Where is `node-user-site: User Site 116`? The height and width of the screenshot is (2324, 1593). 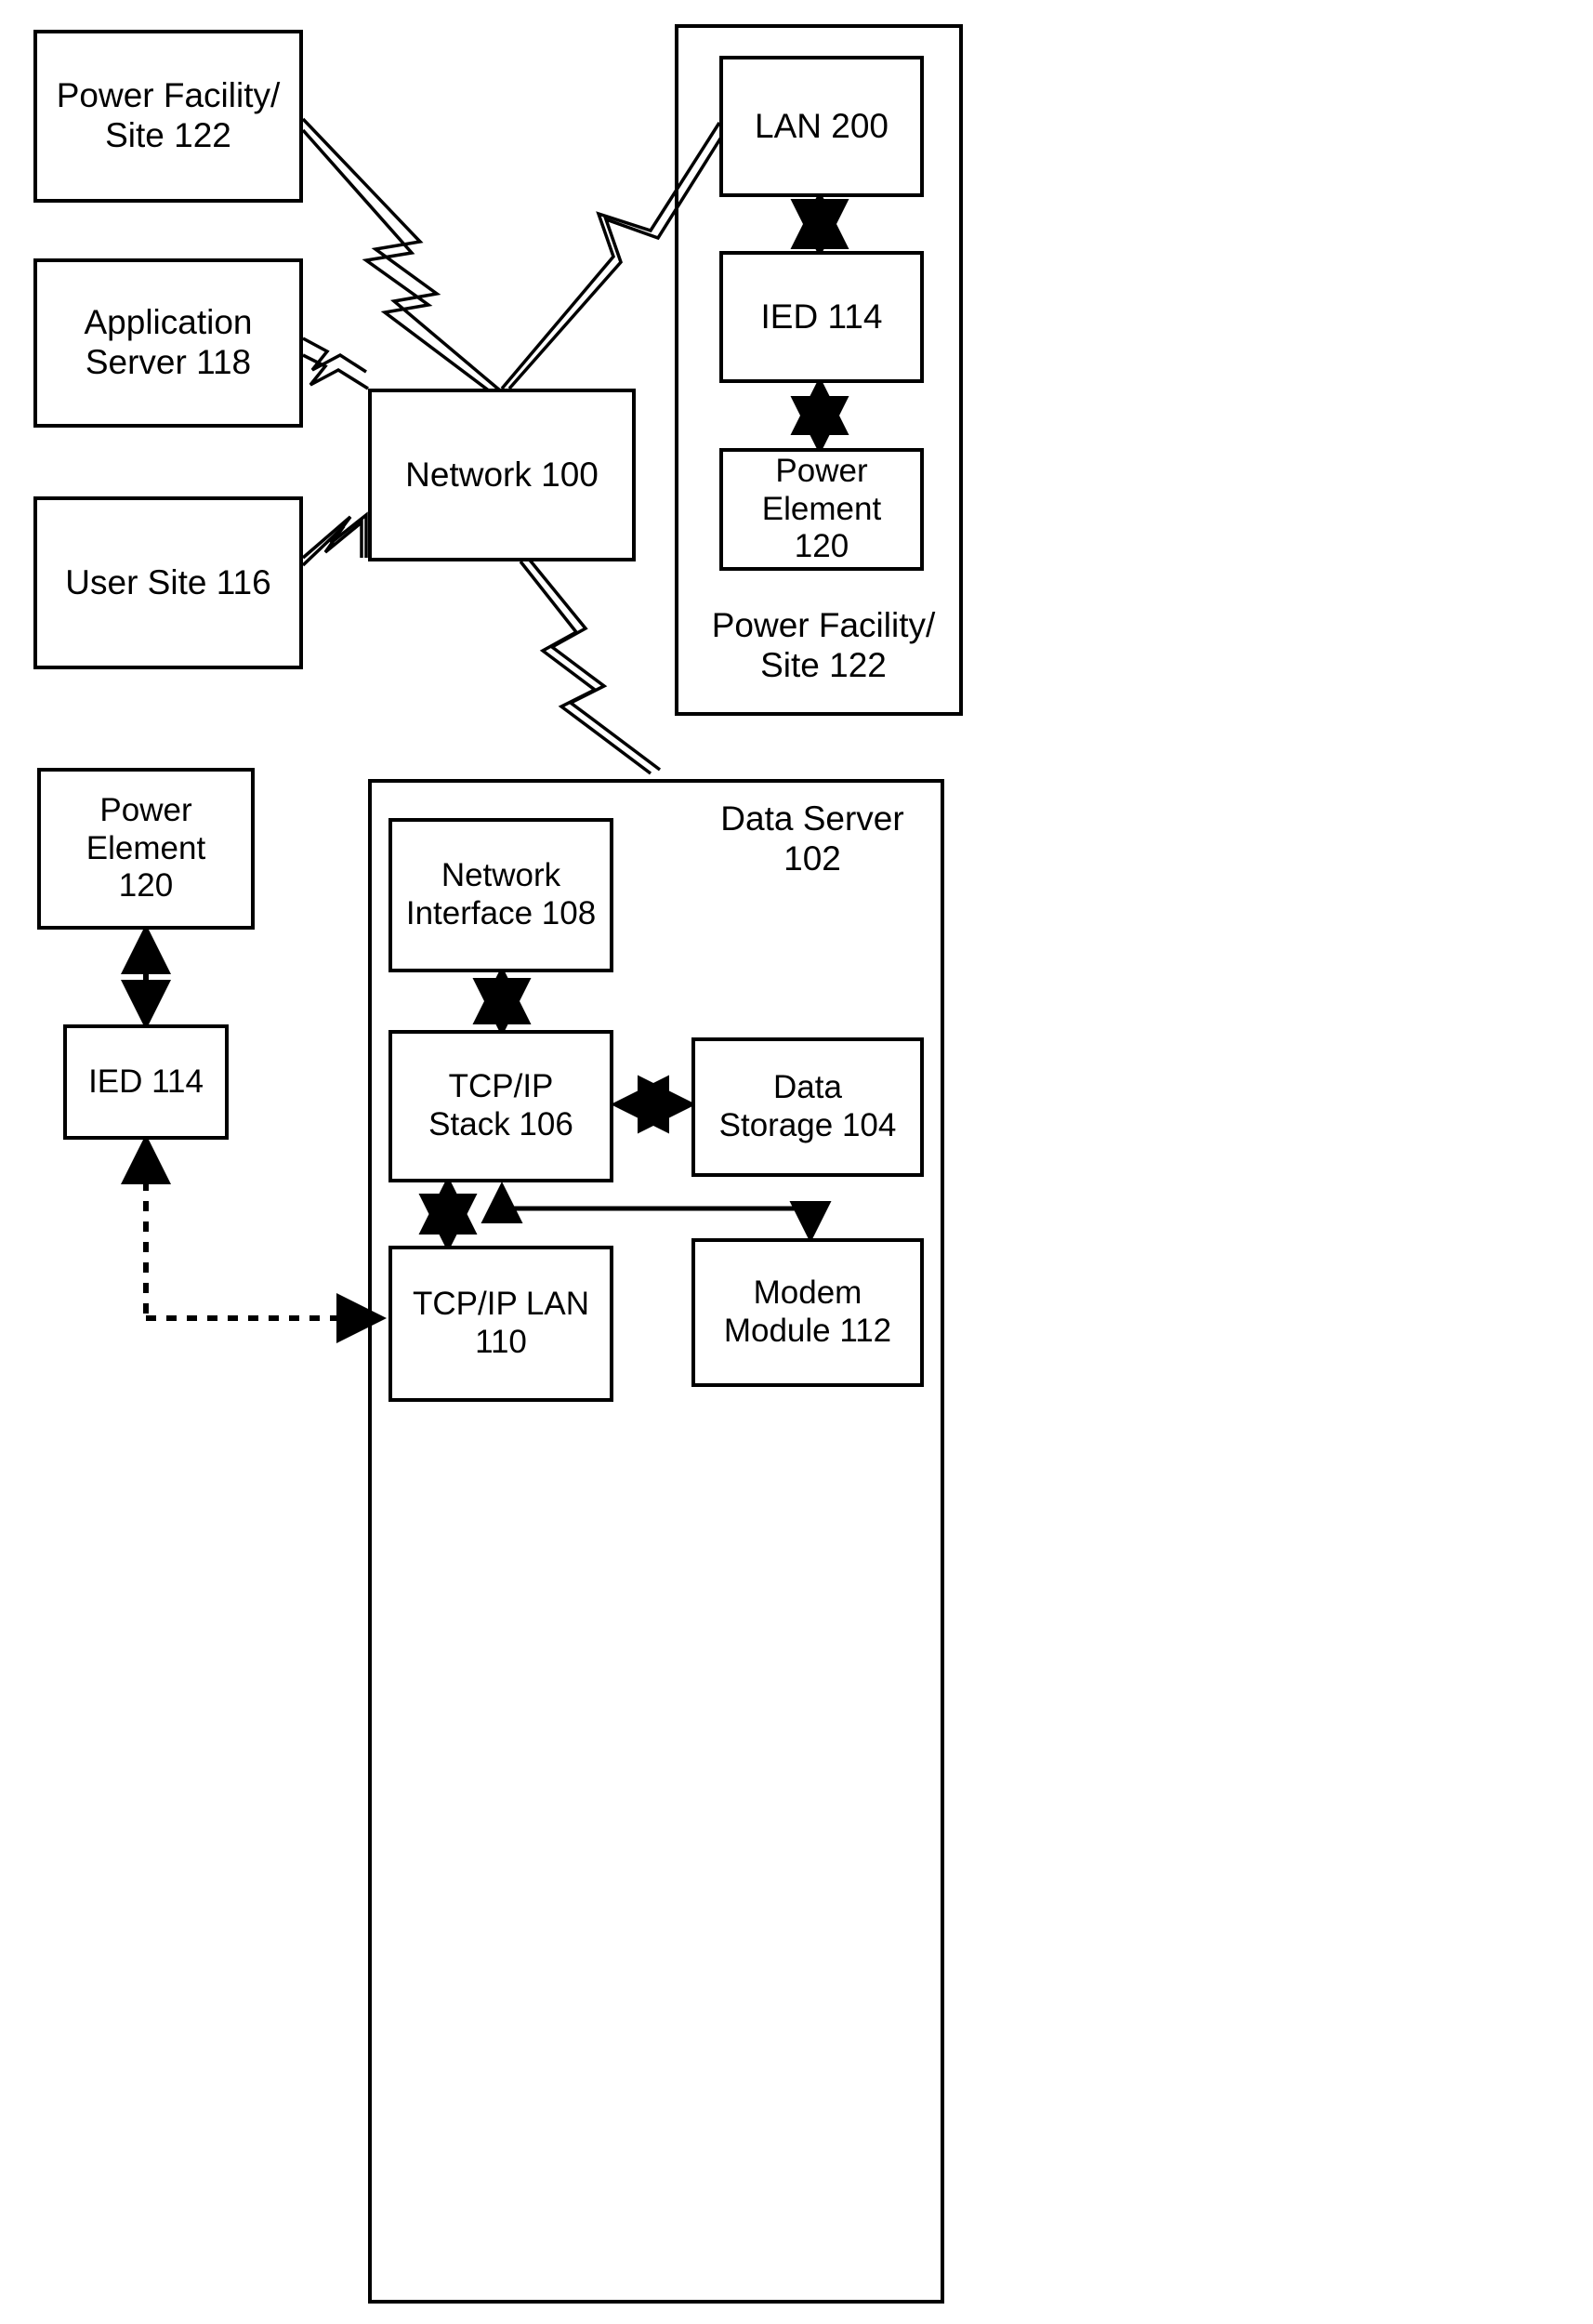 node-user-site: User Site 116 is located at coordinates (168, 582).